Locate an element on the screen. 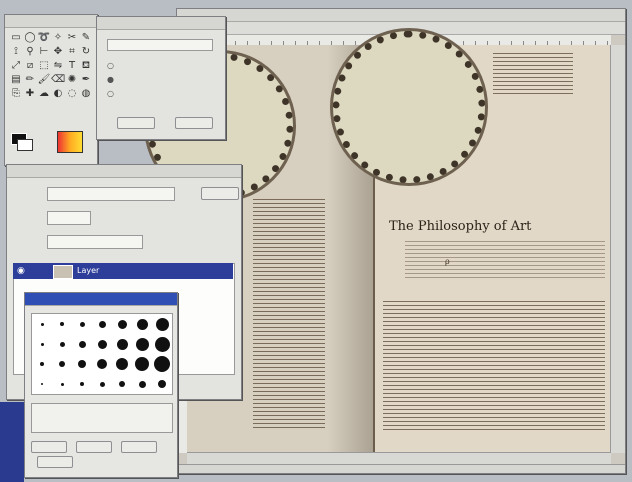 This screenshot has width=632, height=482. layers-dock-titlebar is located at coordinates (124, 171).